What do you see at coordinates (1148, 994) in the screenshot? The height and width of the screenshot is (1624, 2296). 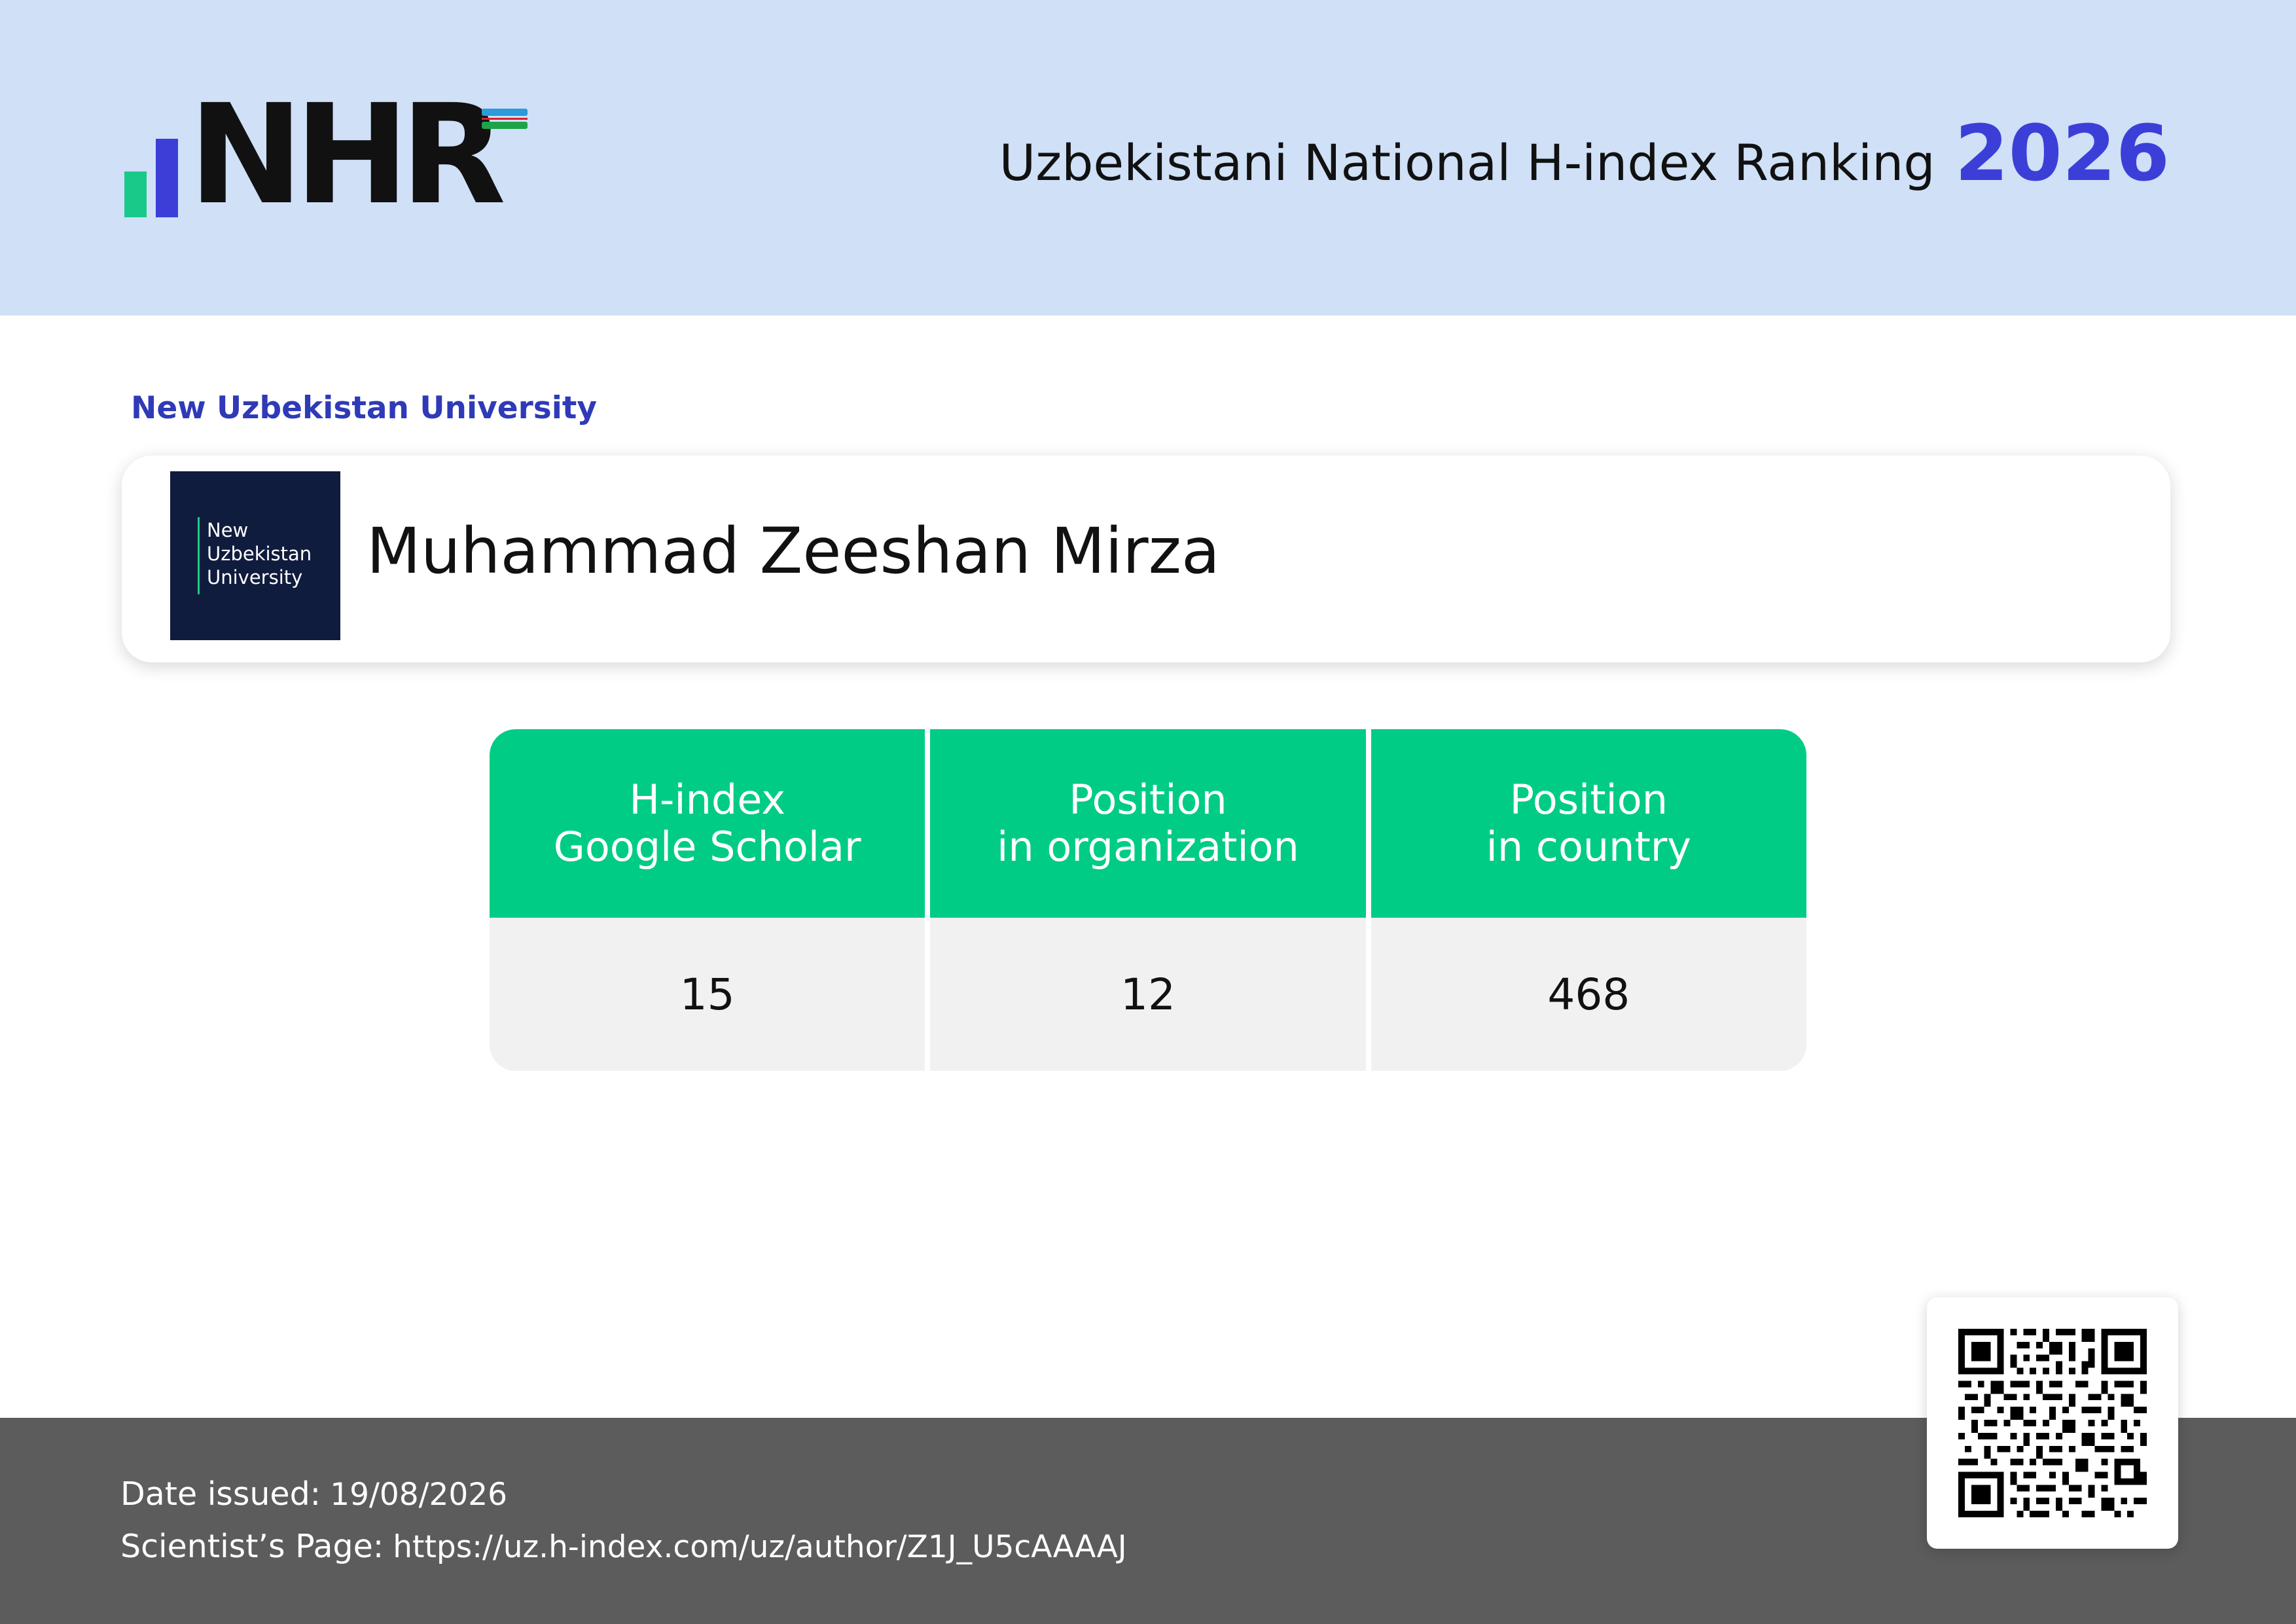 I see `stat-value-org-position: 12` at bounding box center [1148, 994].